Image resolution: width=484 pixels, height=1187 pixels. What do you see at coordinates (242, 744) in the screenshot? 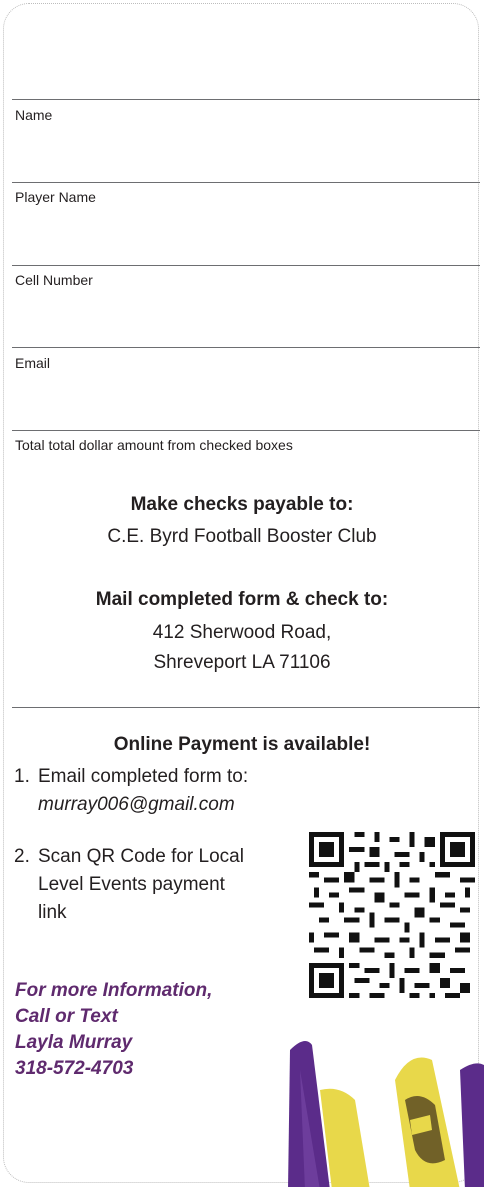
I see `online-heading: Online Payment is available!` at bounding box center [242, 744].